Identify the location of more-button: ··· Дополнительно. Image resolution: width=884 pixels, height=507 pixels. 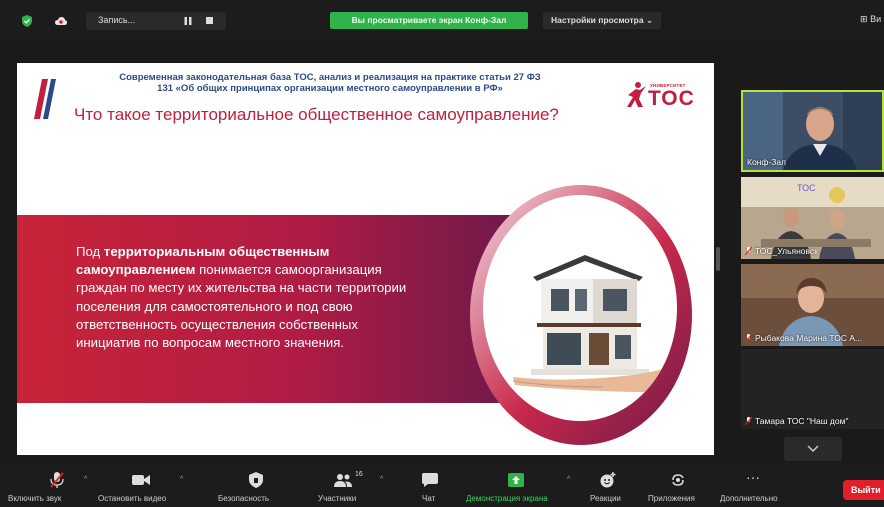
(756, 484).